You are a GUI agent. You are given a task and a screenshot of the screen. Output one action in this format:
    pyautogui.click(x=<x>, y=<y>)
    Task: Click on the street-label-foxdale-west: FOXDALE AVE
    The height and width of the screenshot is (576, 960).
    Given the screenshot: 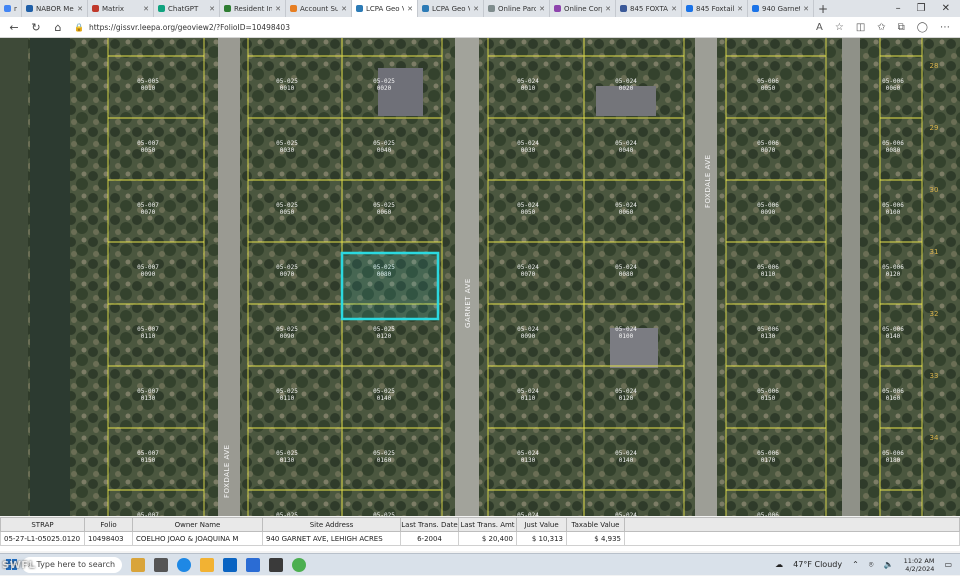 What is the action you would take?
    pyautogui.click(x=227, y=471)
    